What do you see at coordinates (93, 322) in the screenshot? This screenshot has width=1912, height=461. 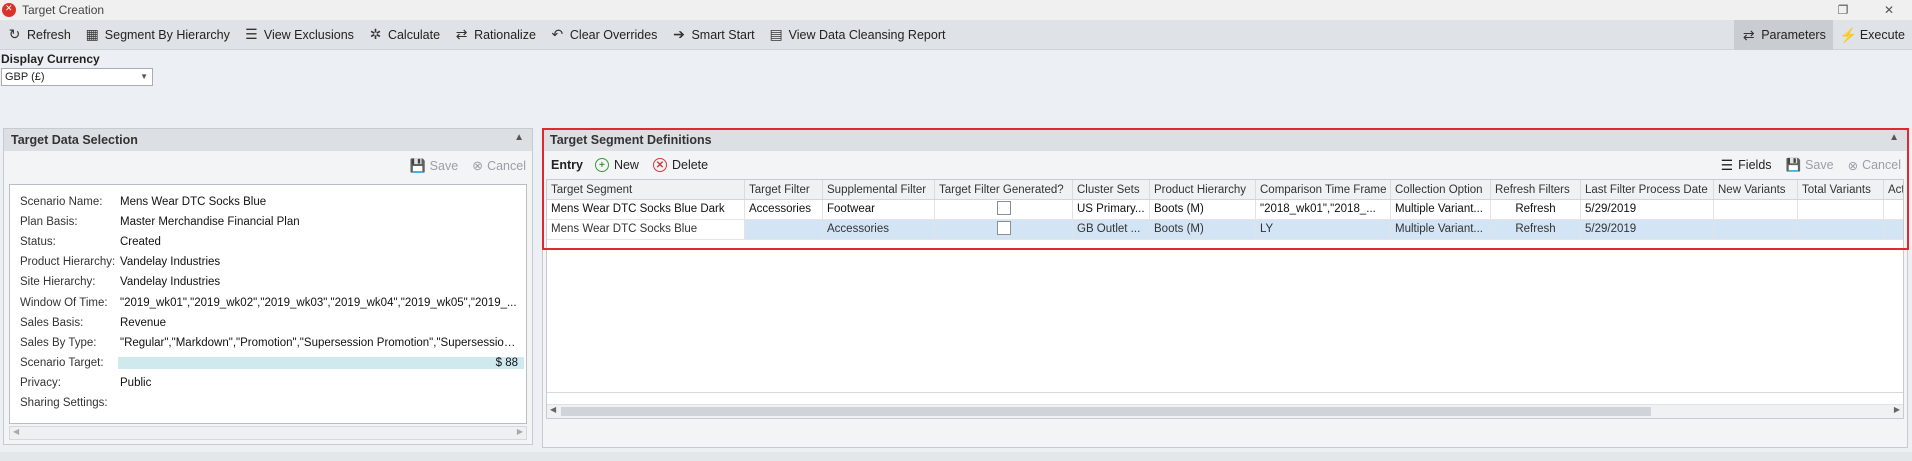 I see `property-row: Sales Basis: Revenue` at bounding box center [93, 322].